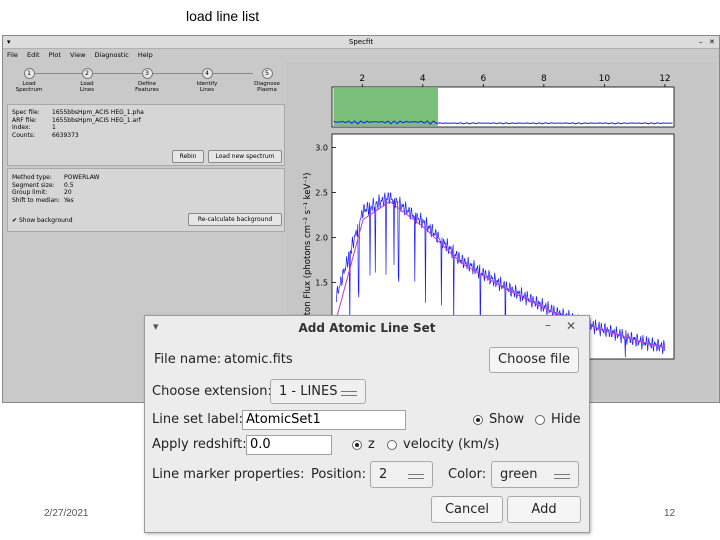  Describe the element at coordinates (289, 445) in the screenshot. I see `redshift-input: 0.0` at that location.